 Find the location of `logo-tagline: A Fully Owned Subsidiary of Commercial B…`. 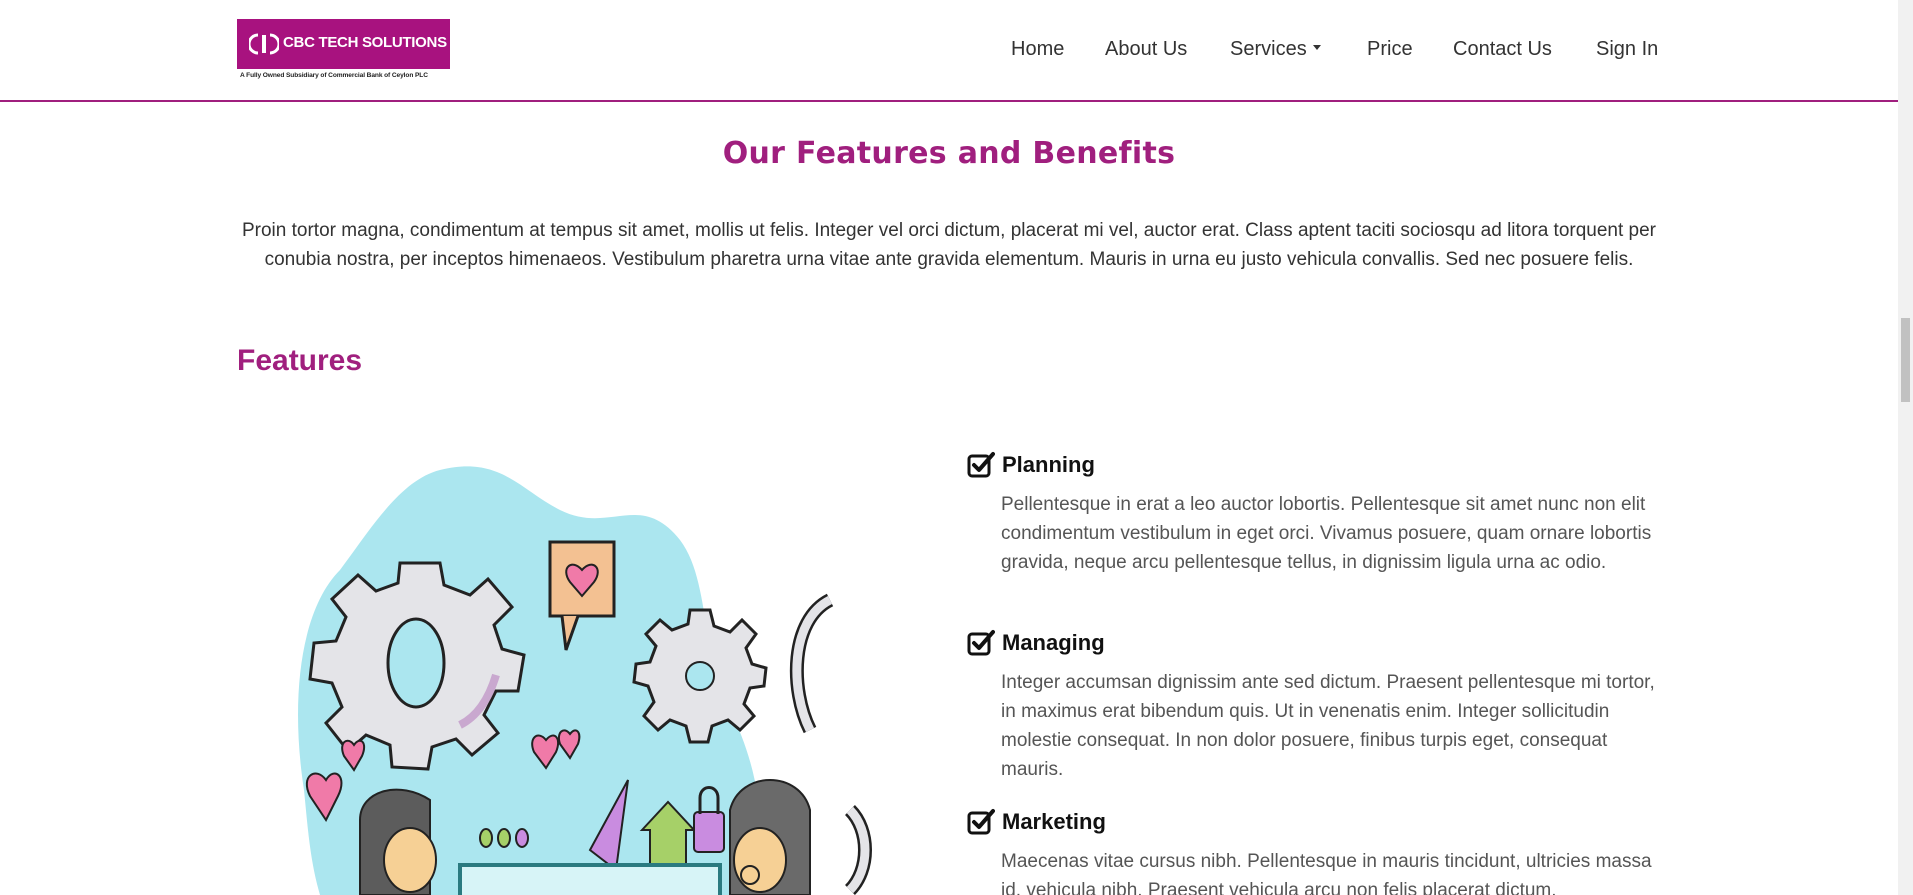

logo-tagline: A Fully Owned Subsidiary of Commercial B… is located at coordinates (334, 75).